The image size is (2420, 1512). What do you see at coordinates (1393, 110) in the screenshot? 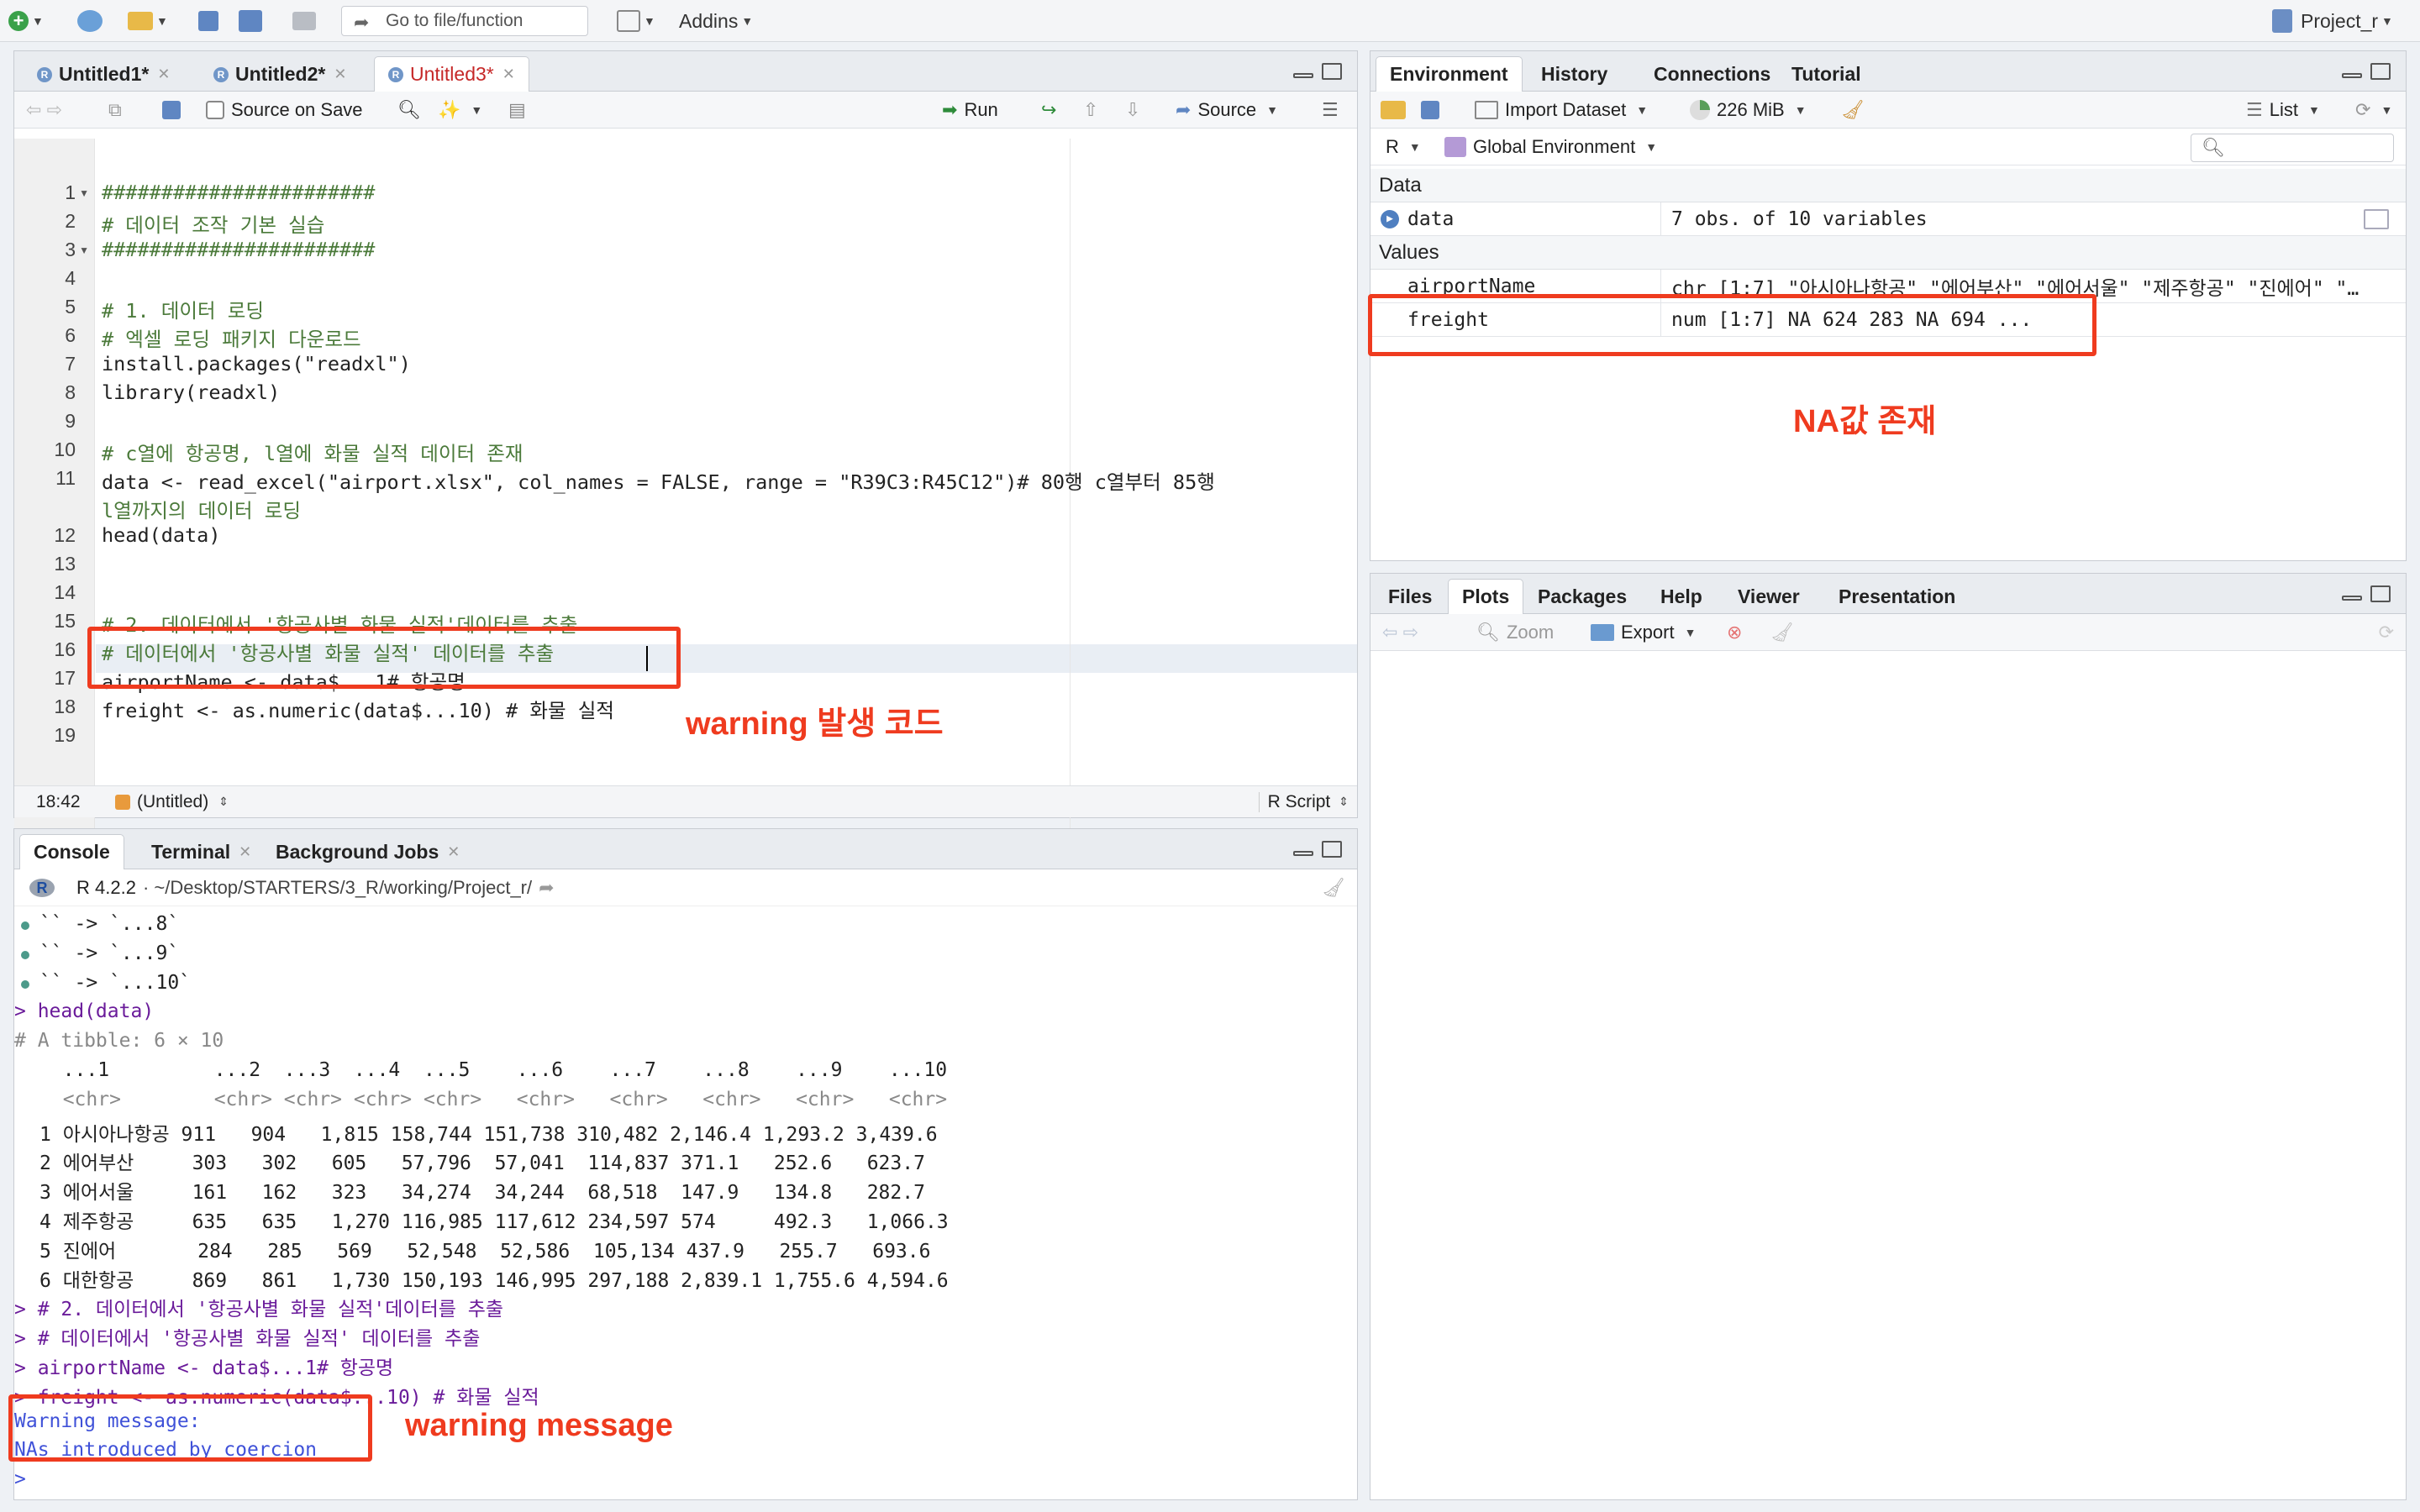
I see `load-workspace-icon` at bounding box center [1393, 110].